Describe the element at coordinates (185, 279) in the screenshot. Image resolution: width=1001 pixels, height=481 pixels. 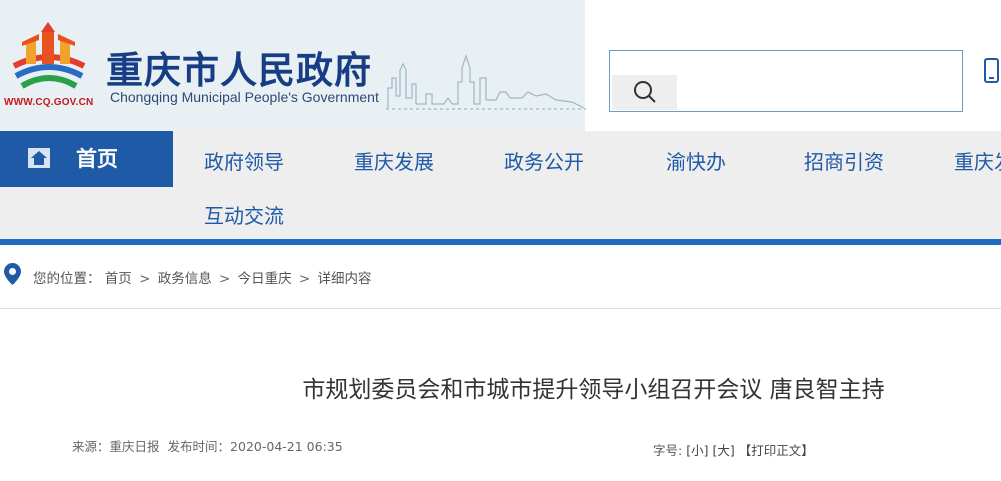
I see `breadcrumb-item-news: 政务信息` at that location.